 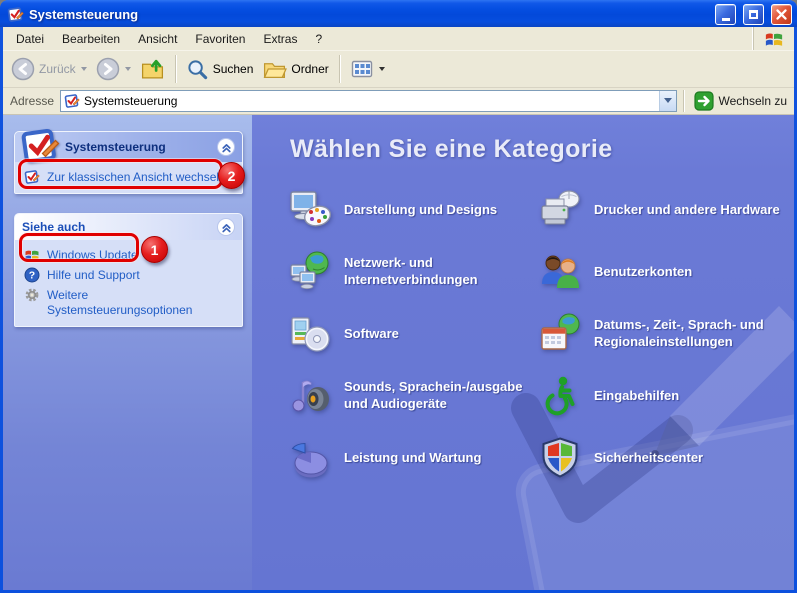 What do you see at coordinates (91, 39) in the screenshot?
I see `menu-item: Bearbeiten` at bounding box center [91, 39].